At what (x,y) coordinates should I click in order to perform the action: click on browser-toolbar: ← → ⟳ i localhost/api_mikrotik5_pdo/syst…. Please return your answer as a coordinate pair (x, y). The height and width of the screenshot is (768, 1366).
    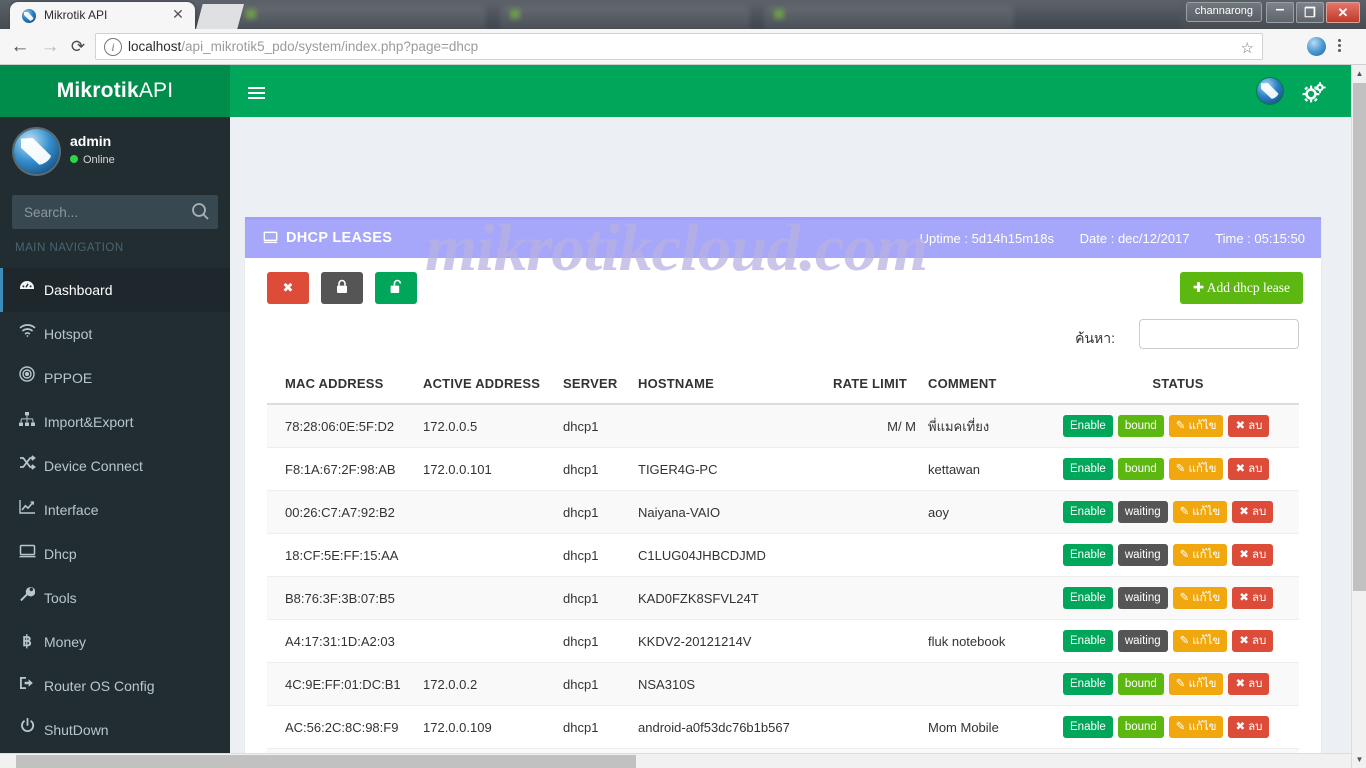
    Looking at the image, I should click on (683, 47).